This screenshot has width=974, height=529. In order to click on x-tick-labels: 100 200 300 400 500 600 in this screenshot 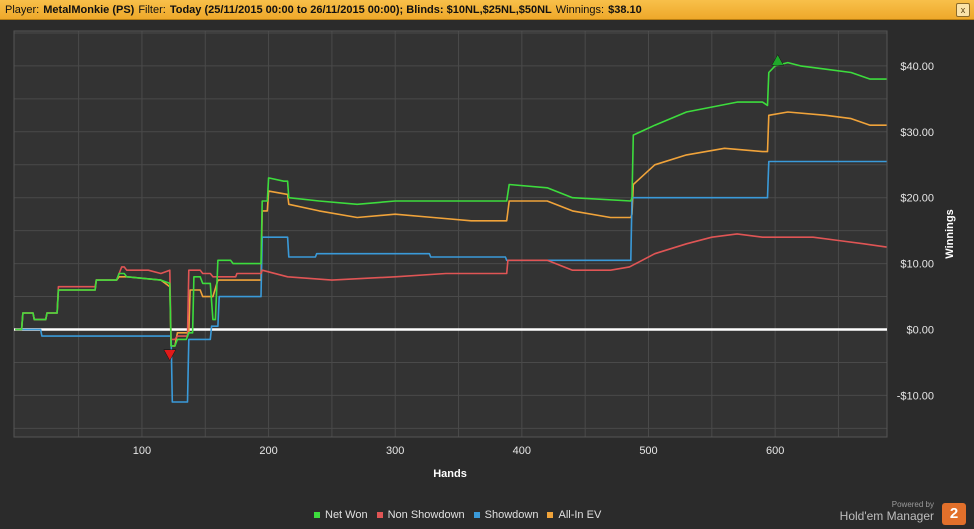, I will do `click(459, 451)`.